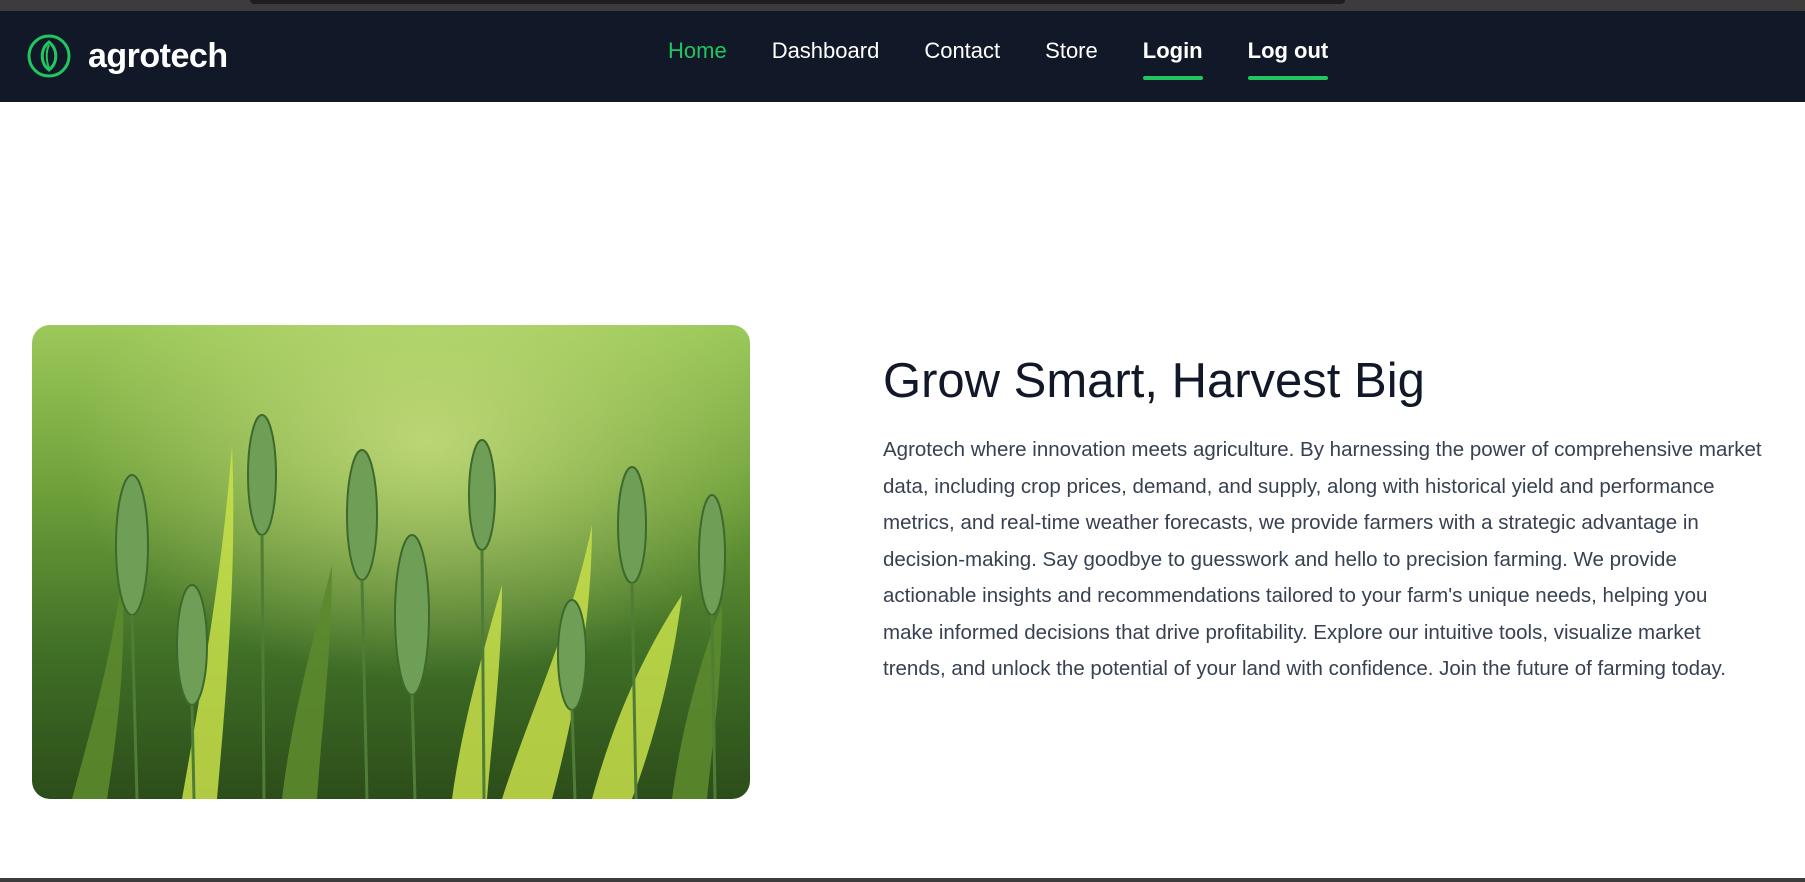 The width and height of the screenshot is (1805, 882). I want to click on nav-logout: Log out, so click(1287, 59).